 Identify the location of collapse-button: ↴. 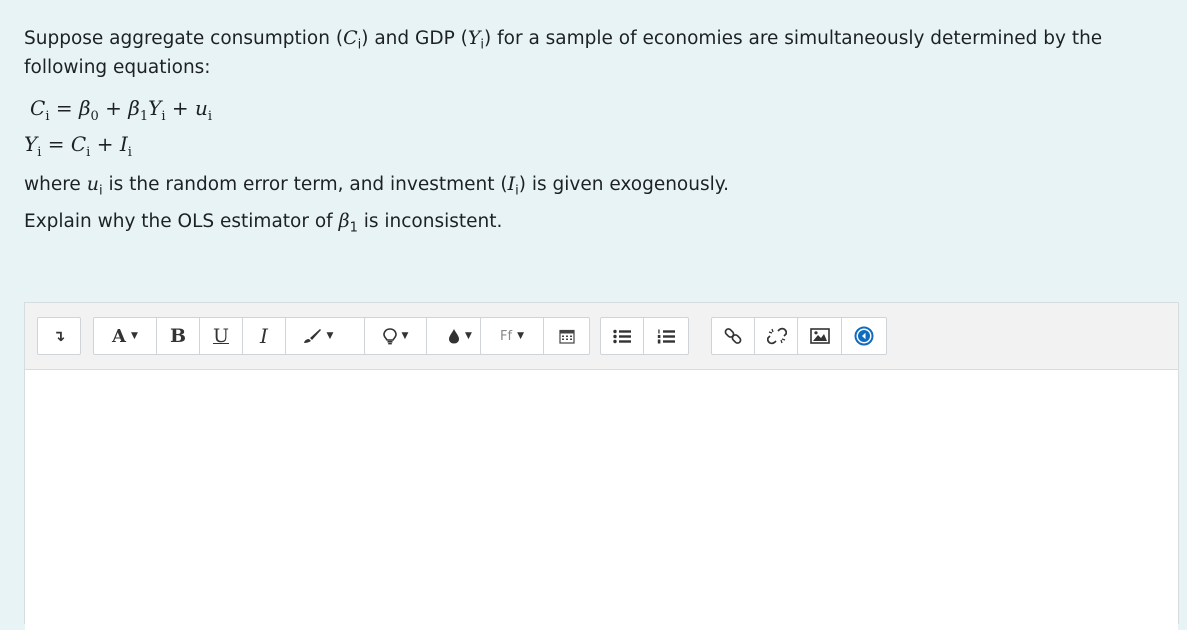
(59, 336).